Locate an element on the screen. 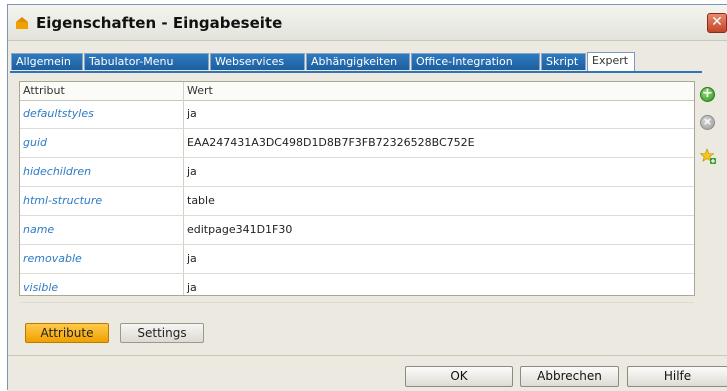 The width and height of the screenshot is (727, 391). table-row: removable ja is located at coordinates (357, 259).